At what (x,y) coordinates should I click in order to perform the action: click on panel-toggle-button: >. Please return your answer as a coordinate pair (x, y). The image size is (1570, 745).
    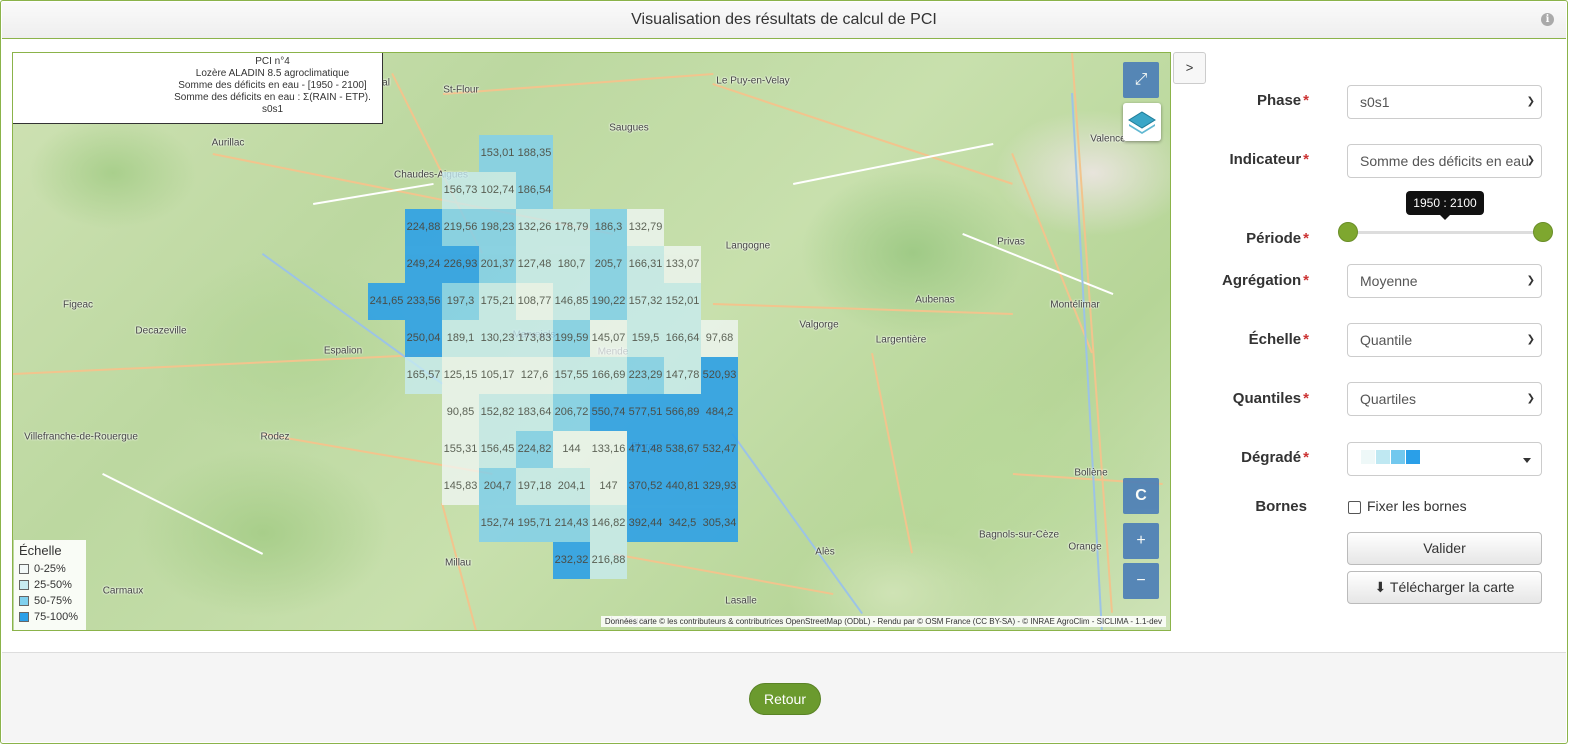
    Looking at the image, I should click on (1189, 68).